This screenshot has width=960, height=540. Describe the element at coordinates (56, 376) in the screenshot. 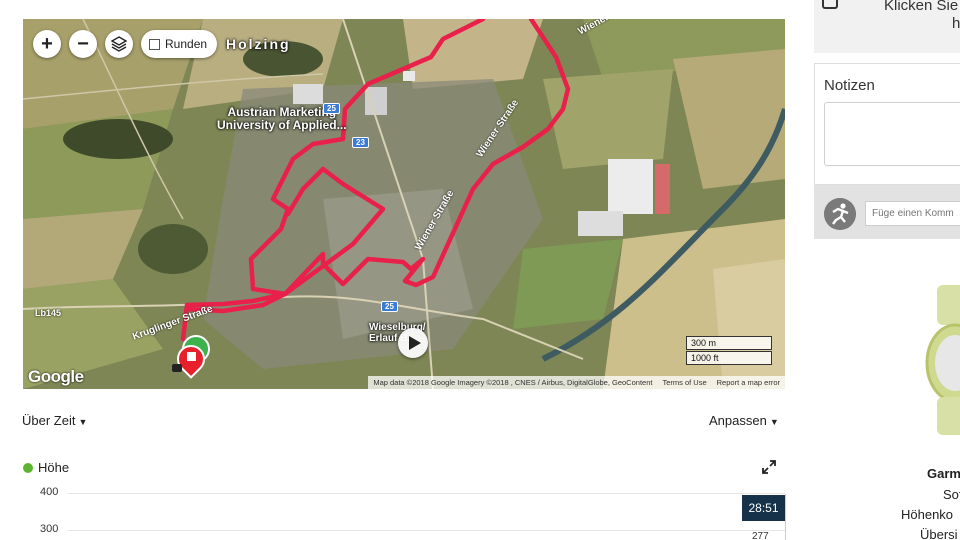

I see `google-logo: Google` at that location.